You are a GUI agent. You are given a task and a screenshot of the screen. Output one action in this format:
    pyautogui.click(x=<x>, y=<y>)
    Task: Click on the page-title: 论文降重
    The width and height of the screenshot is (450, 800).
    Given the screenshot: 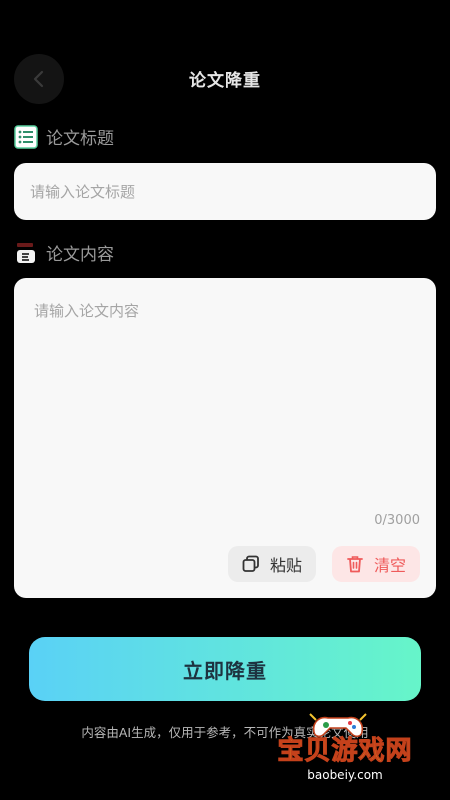 What is the action you would take?
    pyautogui.click(x=225, y=81)
    